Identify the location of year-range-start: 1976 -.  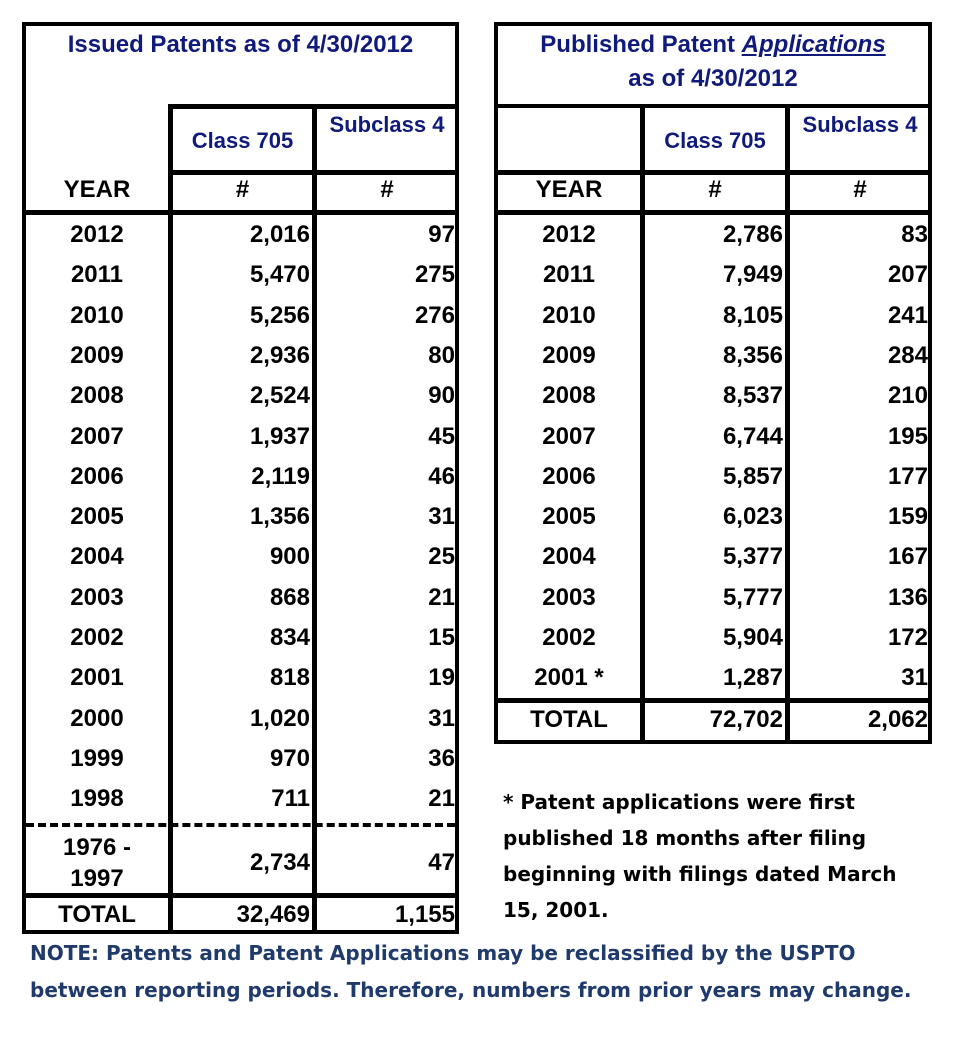
(97, 847).